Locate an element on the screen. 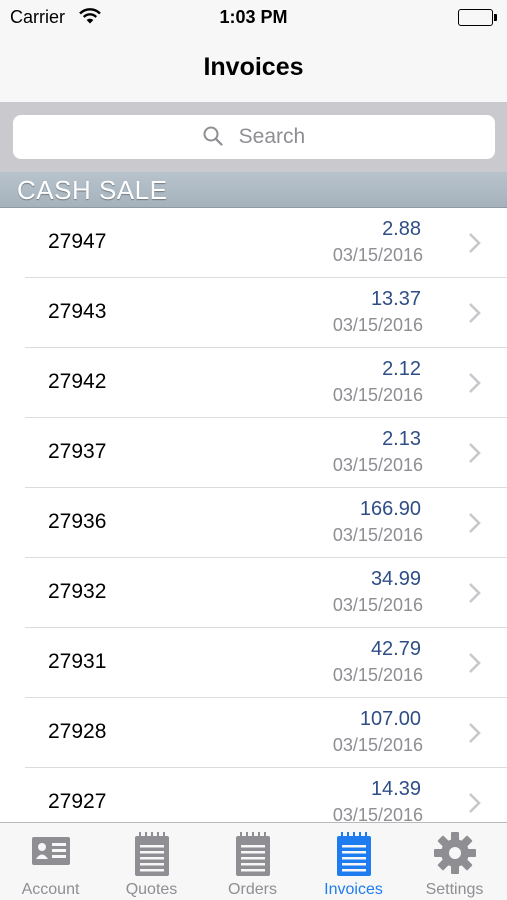 This screenshot has height=900, width=507. tab-label: Settings is located at coordinates (454, 889).